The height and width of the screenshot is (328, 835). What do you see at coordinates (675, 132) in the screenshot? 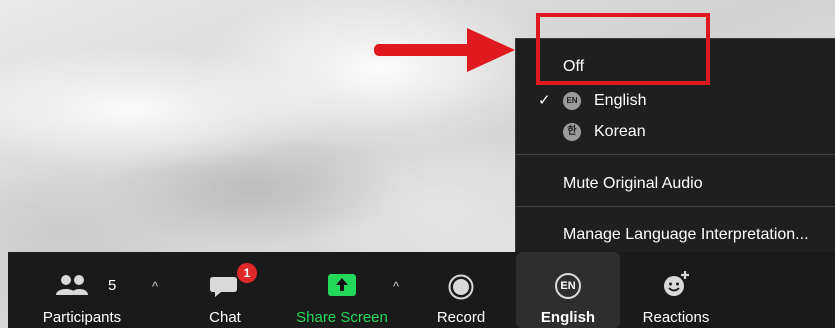
I see `menu-item-korean: 한 Korean` at bounding box center [675, 132].